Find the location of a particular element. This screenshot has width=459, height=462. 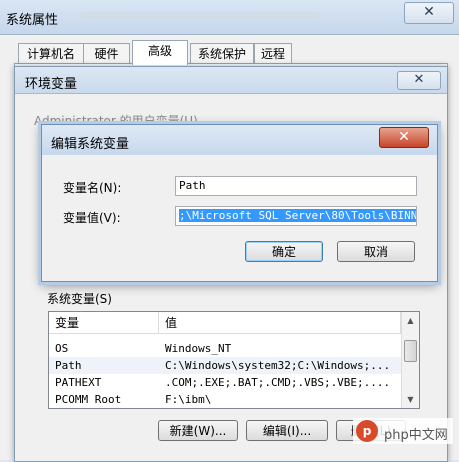

ok-button: 确定 is located at coordinates (284, 251).